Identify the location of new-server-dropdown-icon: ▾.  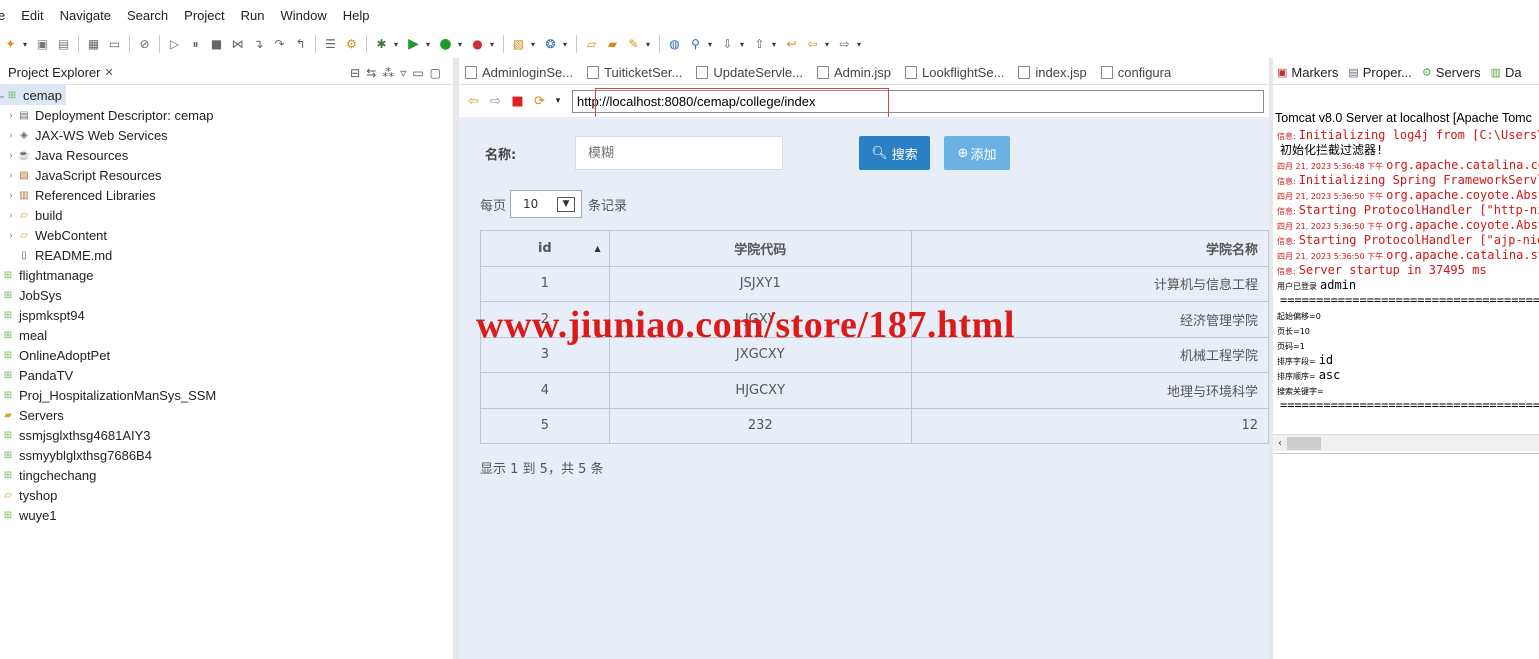
(533, 44).